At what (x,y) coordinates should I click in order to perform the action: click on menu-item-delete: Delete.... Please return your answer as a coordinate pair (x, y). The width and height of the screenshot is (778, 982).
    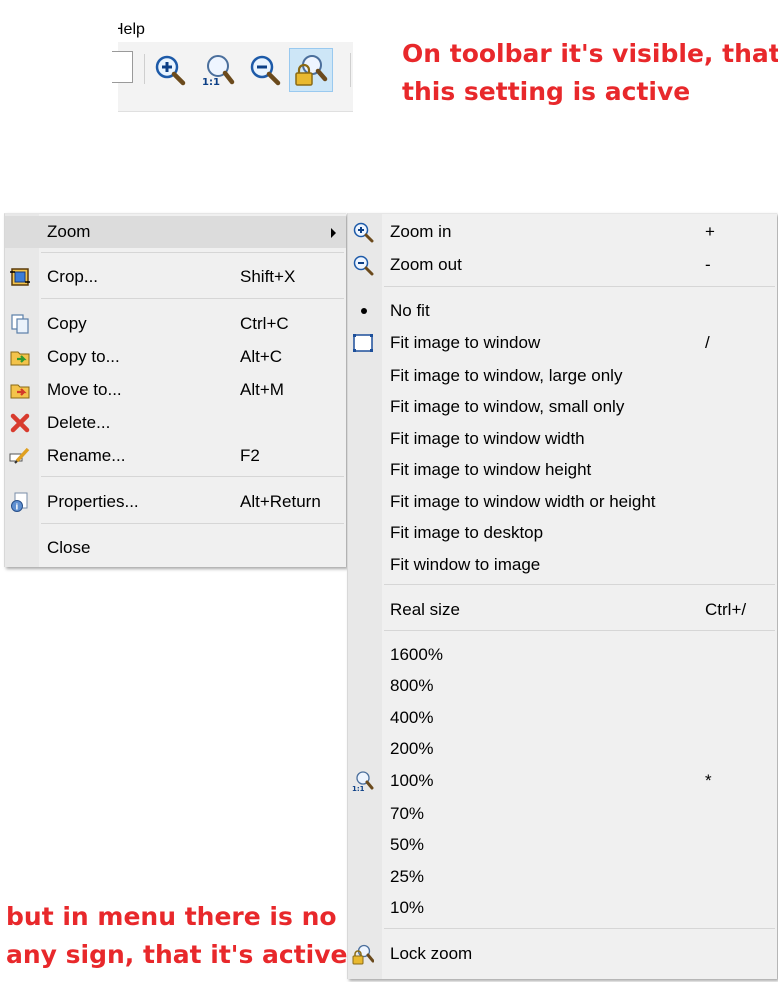
    Looking at the image, I should click on (175, 423).